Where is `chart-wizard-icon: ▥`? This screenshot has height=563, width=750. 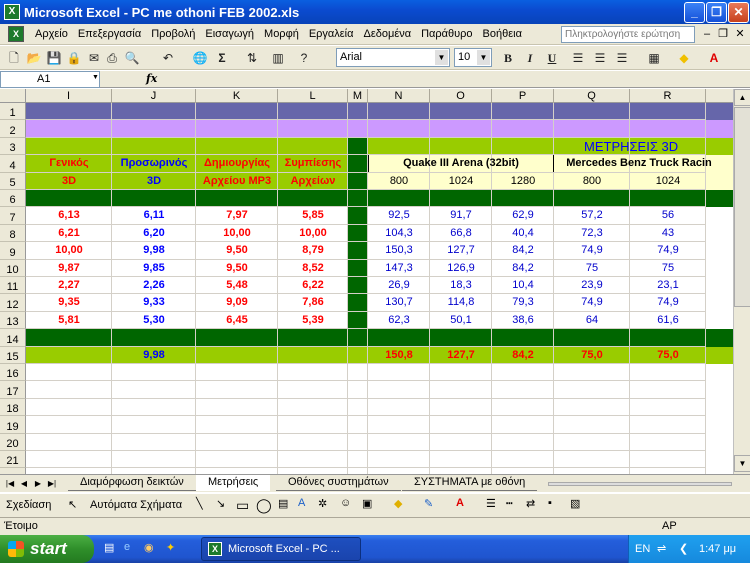 chart-wizard-icon: ▥ is located at coordinates (278, 58).